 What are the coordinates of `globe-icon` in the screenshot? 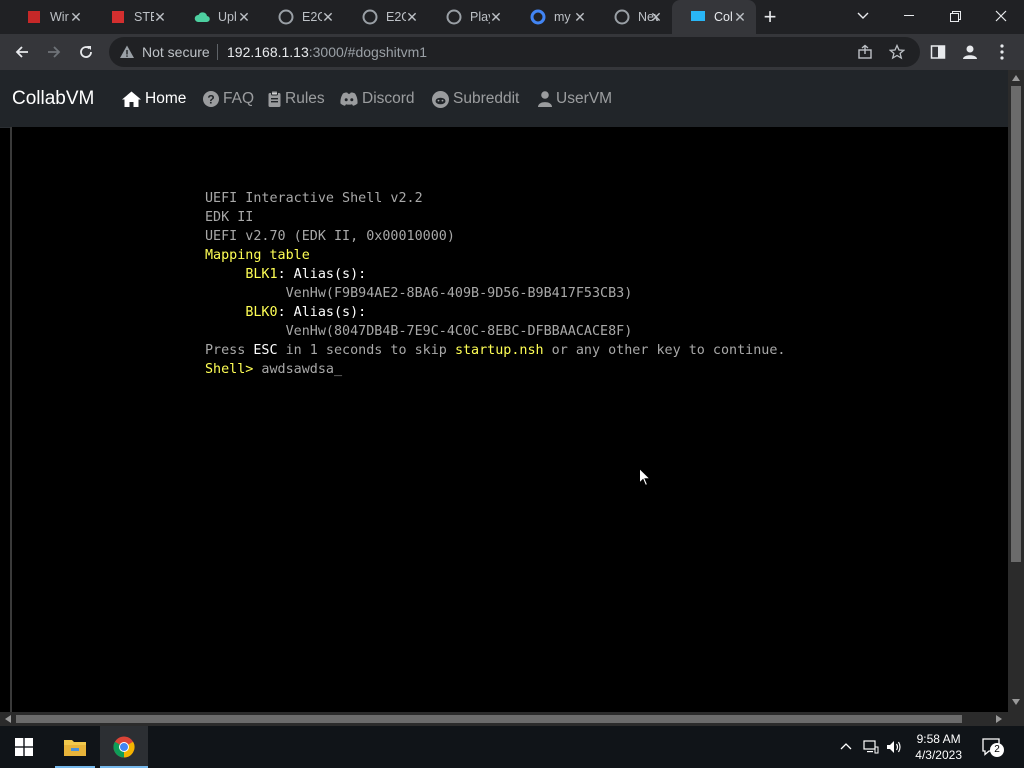 It's located at (454, 17).